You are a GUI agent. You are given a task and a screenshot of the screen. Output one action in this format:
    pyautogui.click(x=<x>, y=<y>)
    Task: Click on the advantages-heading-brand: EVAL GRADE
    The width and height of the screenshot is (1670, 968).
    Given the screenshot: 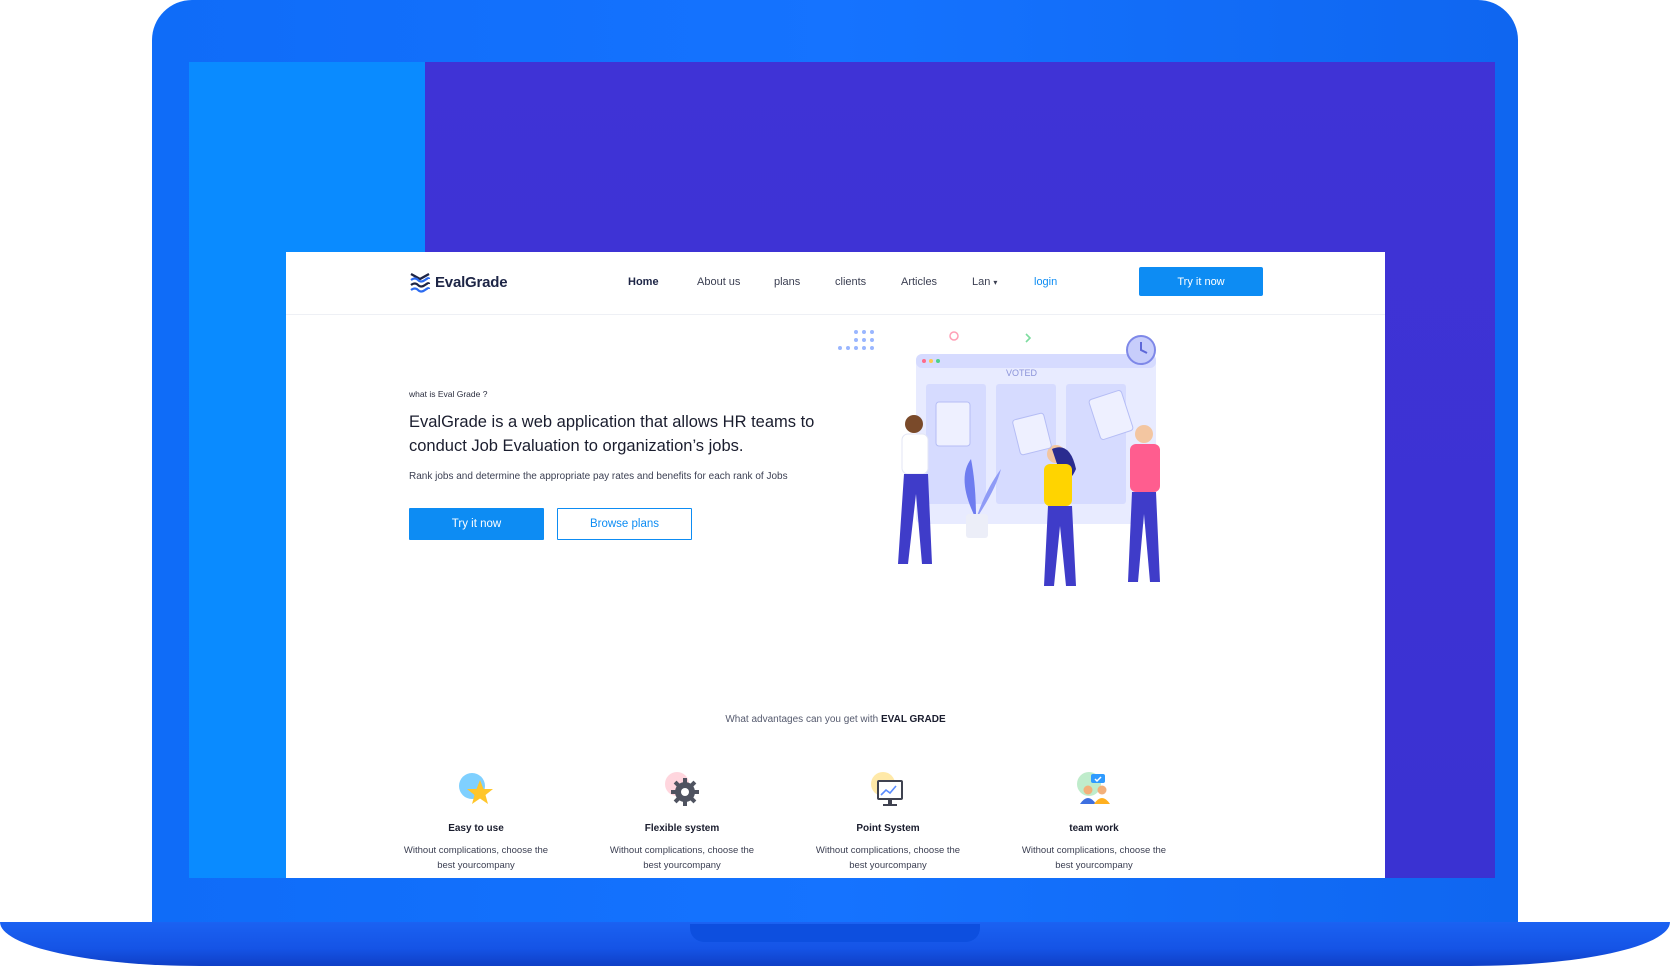 What is the action you would take?
    pyautogui.click(x=913, y=719)
    